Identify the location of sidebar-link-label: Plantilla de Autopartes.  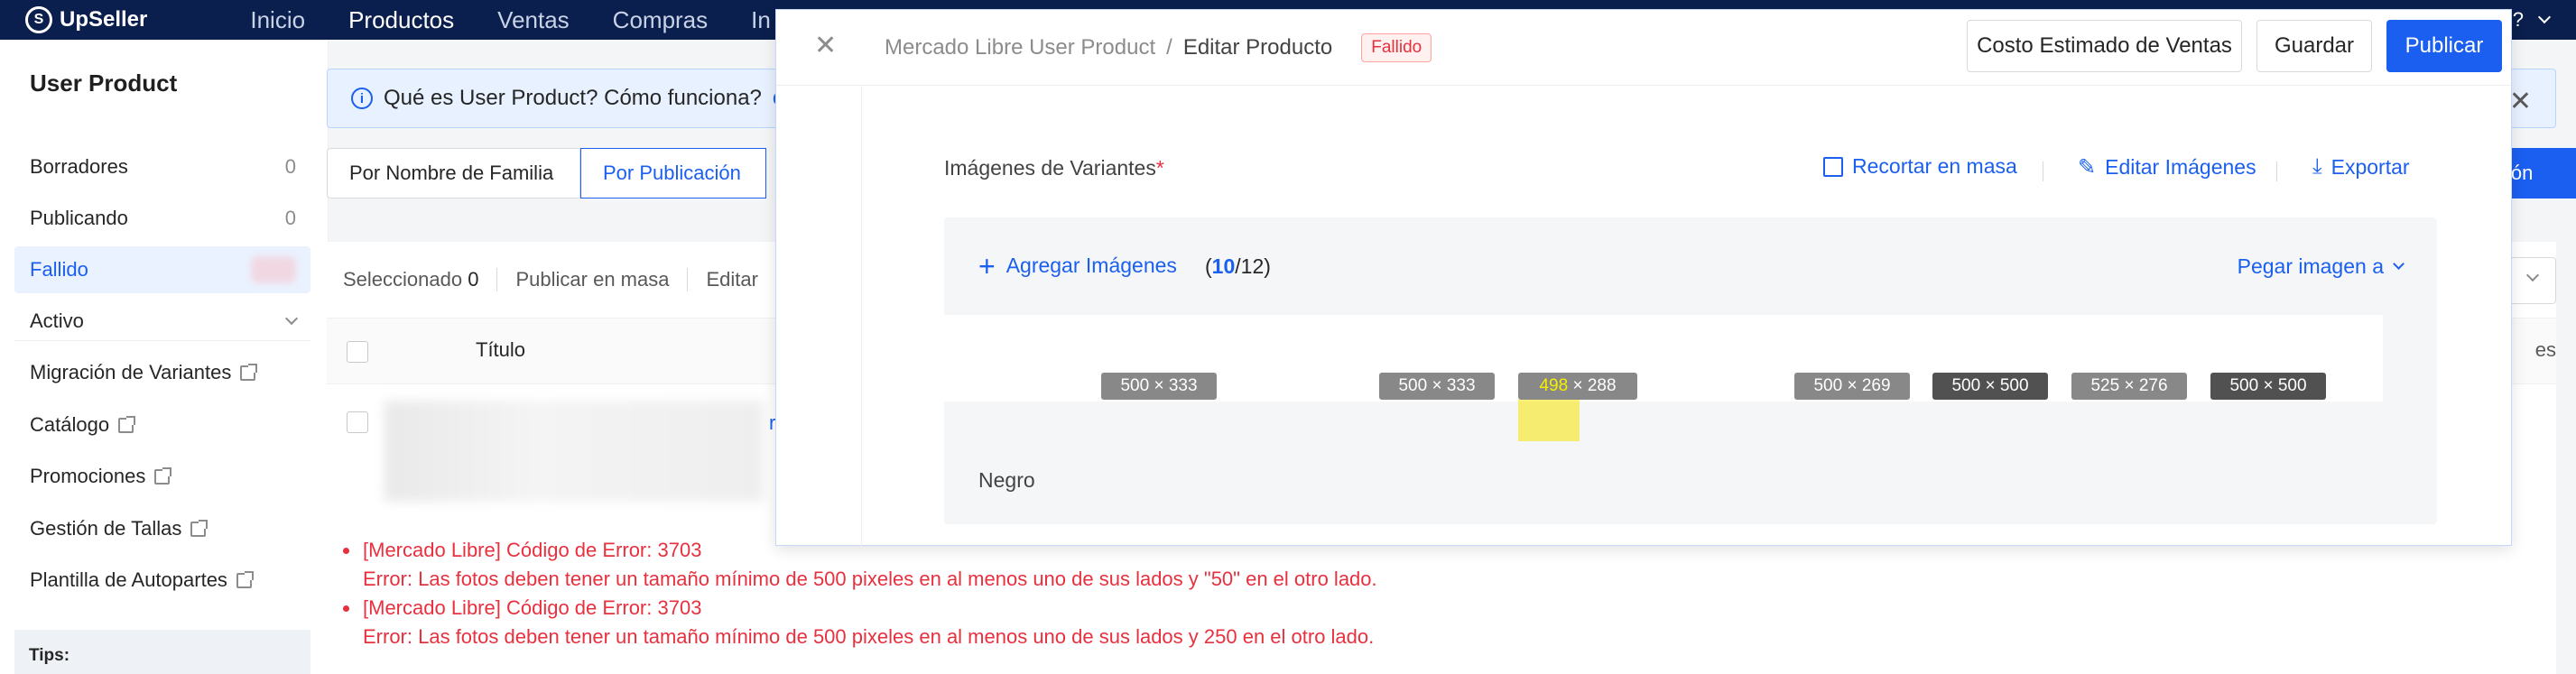
(128, 579).